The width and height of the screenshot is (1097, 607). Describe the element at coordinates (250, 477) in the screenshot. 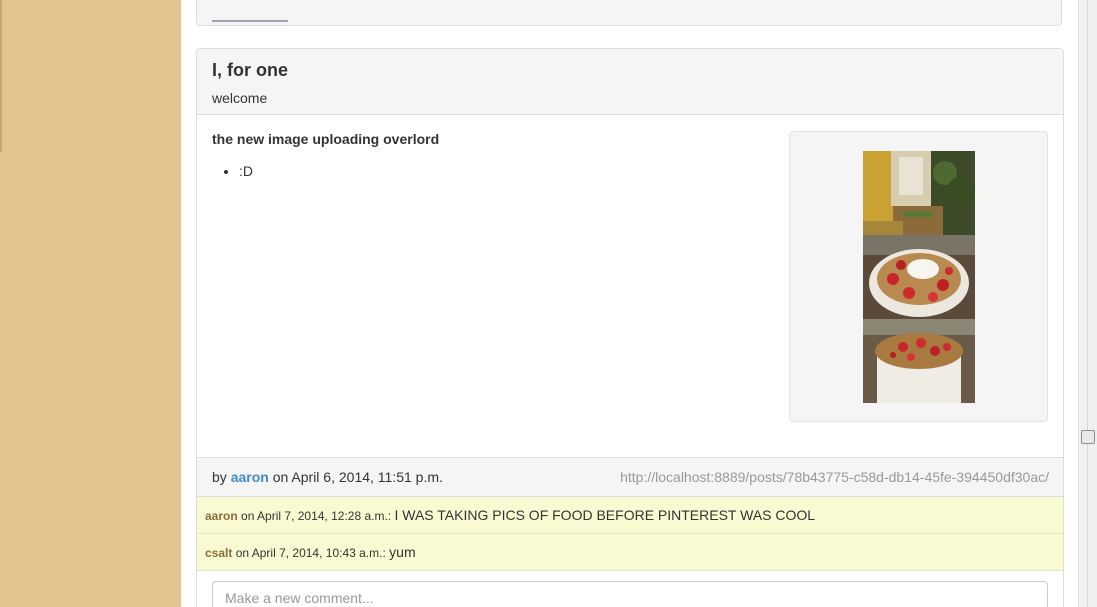

I see `post-author-link: aaron` at that location.